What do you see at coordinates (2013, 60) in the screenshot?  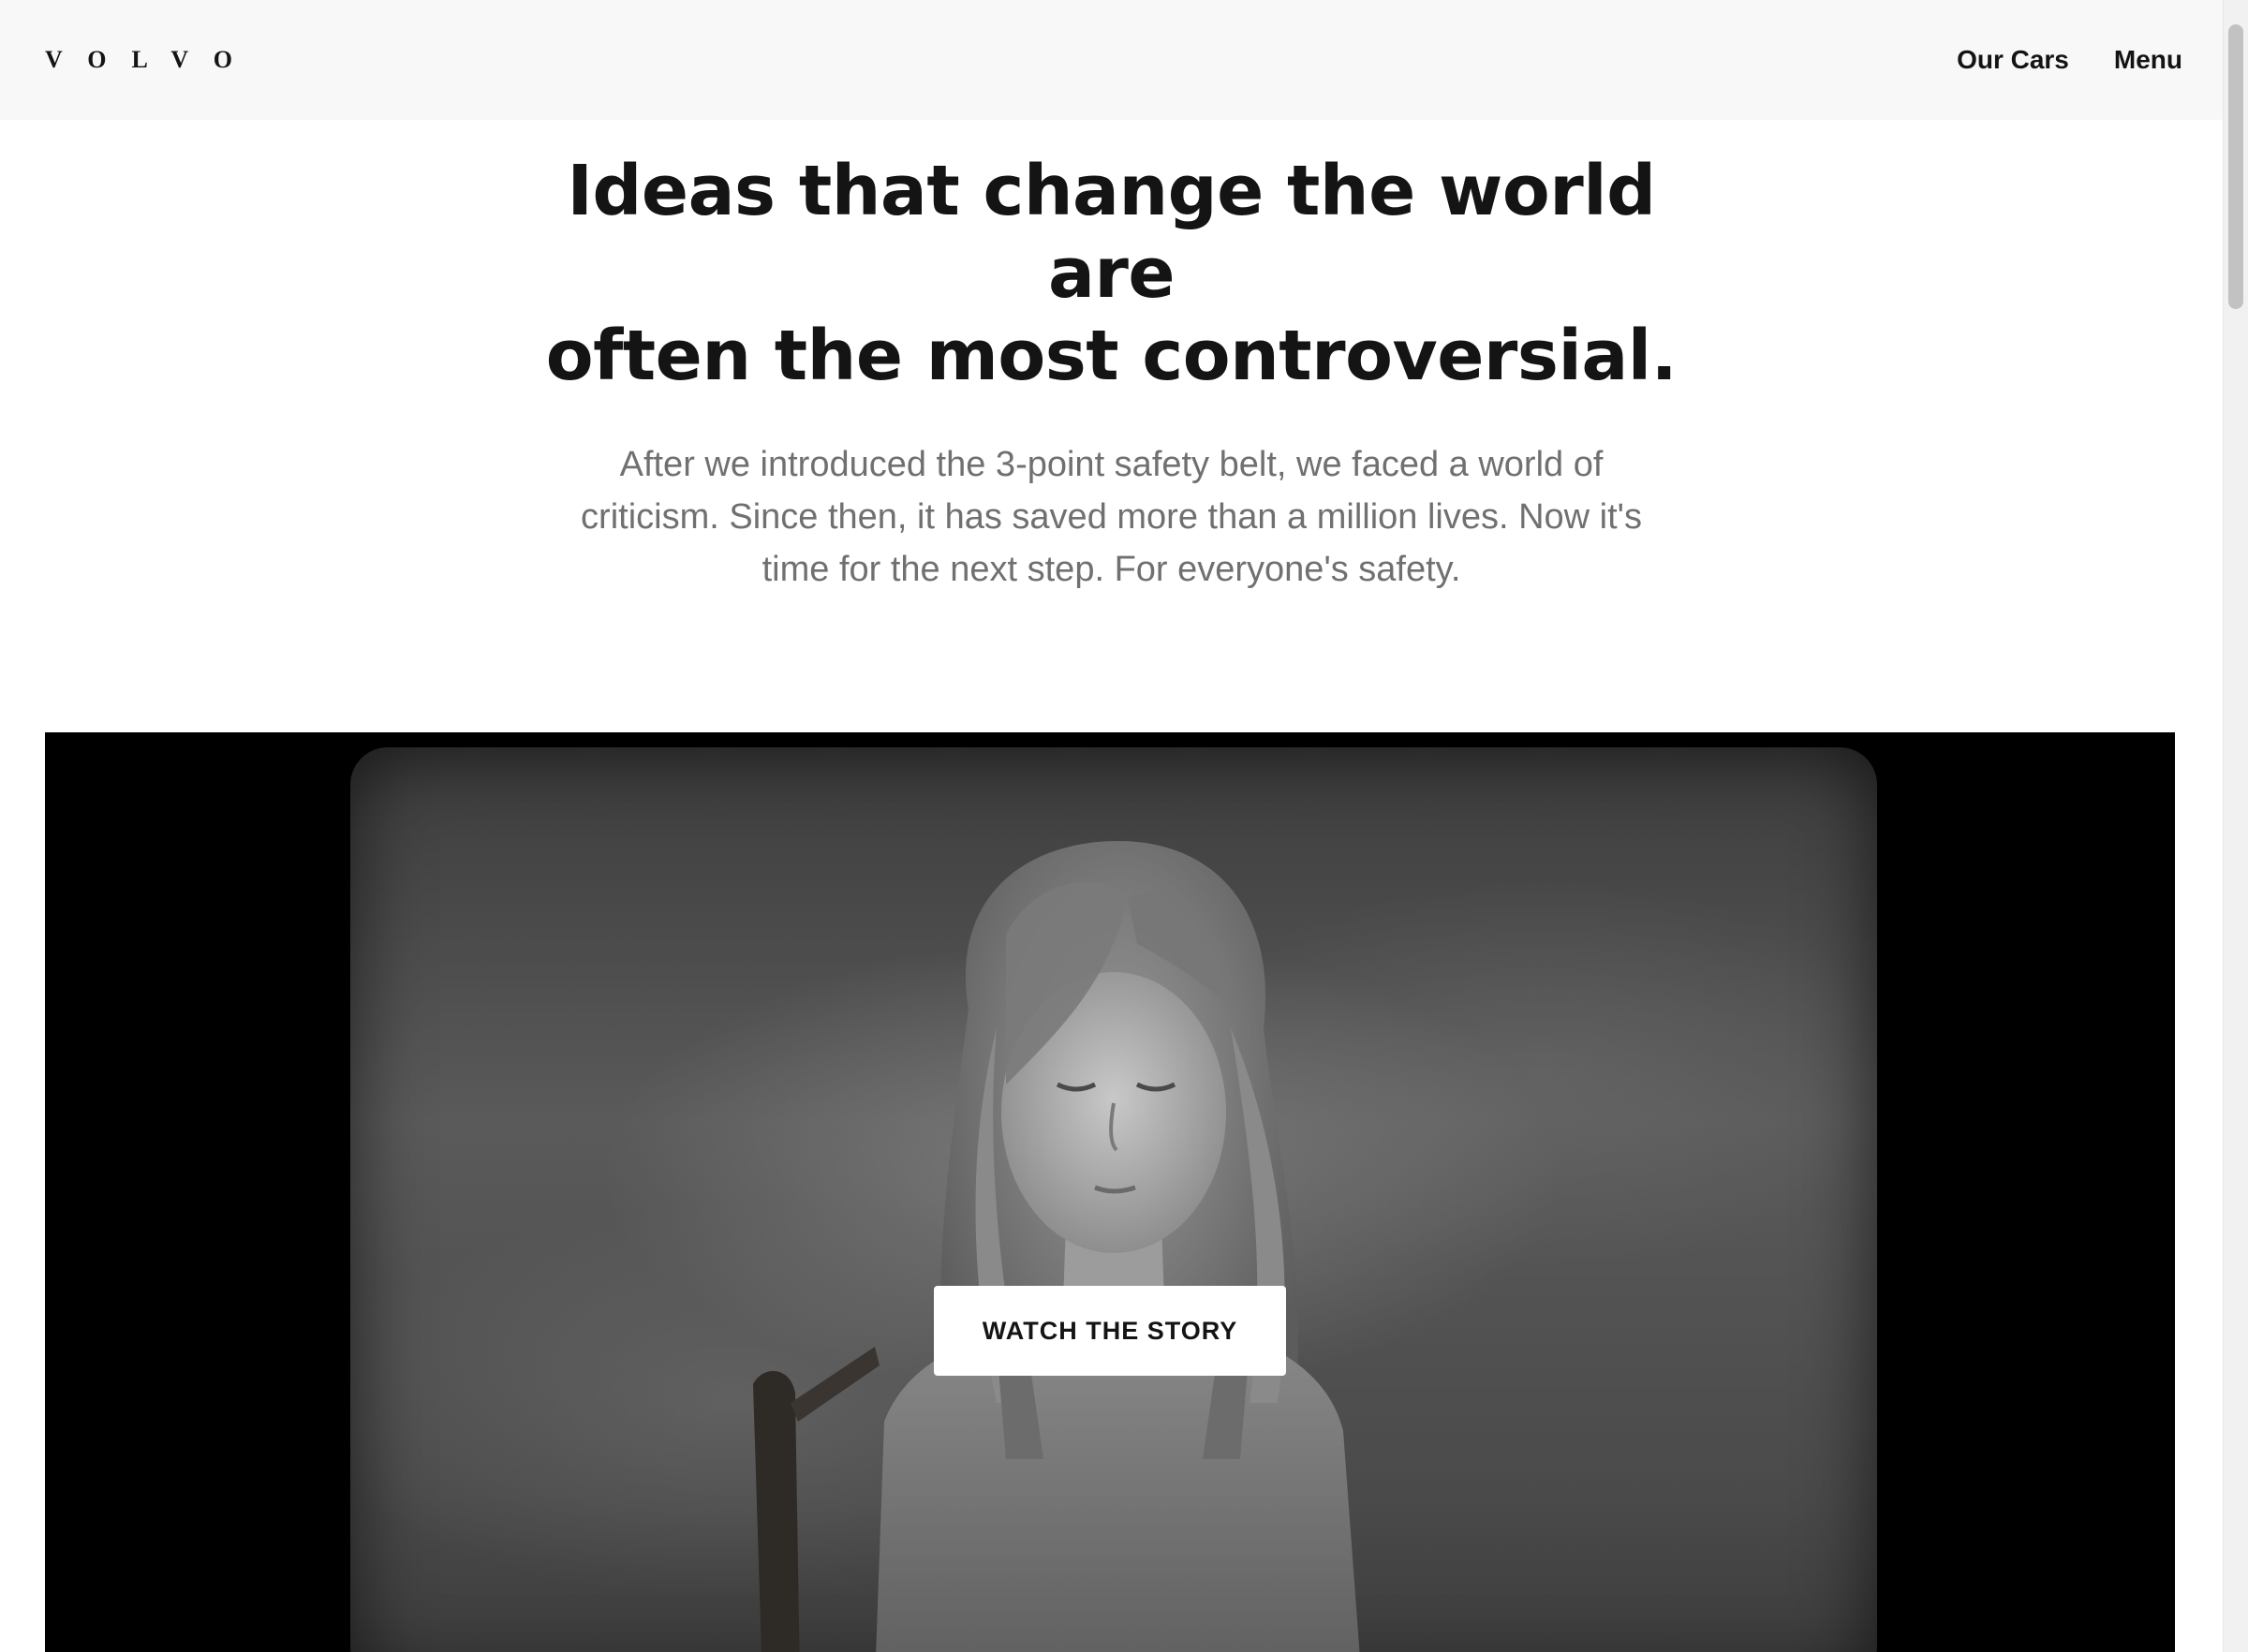 I see `nav-our-cars-link: Our Cars` at bounding box center [2013, 60].